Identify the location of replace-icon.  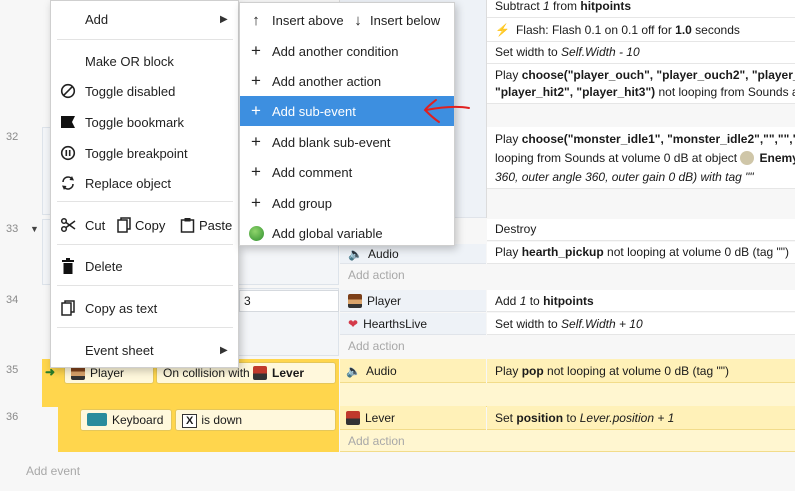
(68, 183).